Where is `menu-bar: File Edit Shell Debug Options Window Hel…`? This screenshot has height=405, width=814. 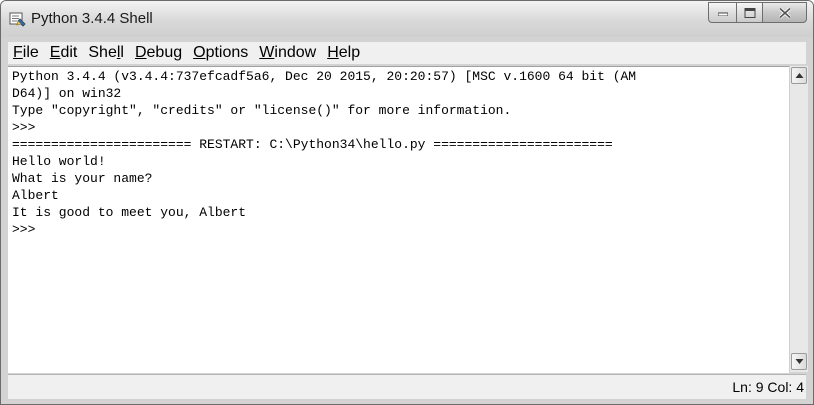 menu-bar: File Edit Shell Debug Options Window Hel… is located at coordinates (407, 53).